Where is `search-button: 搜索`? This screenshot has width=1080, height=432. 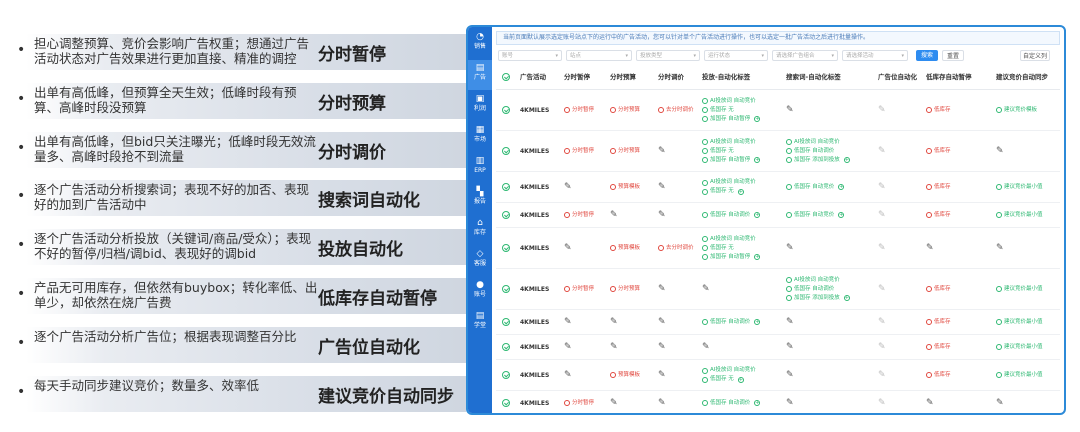 search-button: 搜索 is located at coordinates (927, 55).